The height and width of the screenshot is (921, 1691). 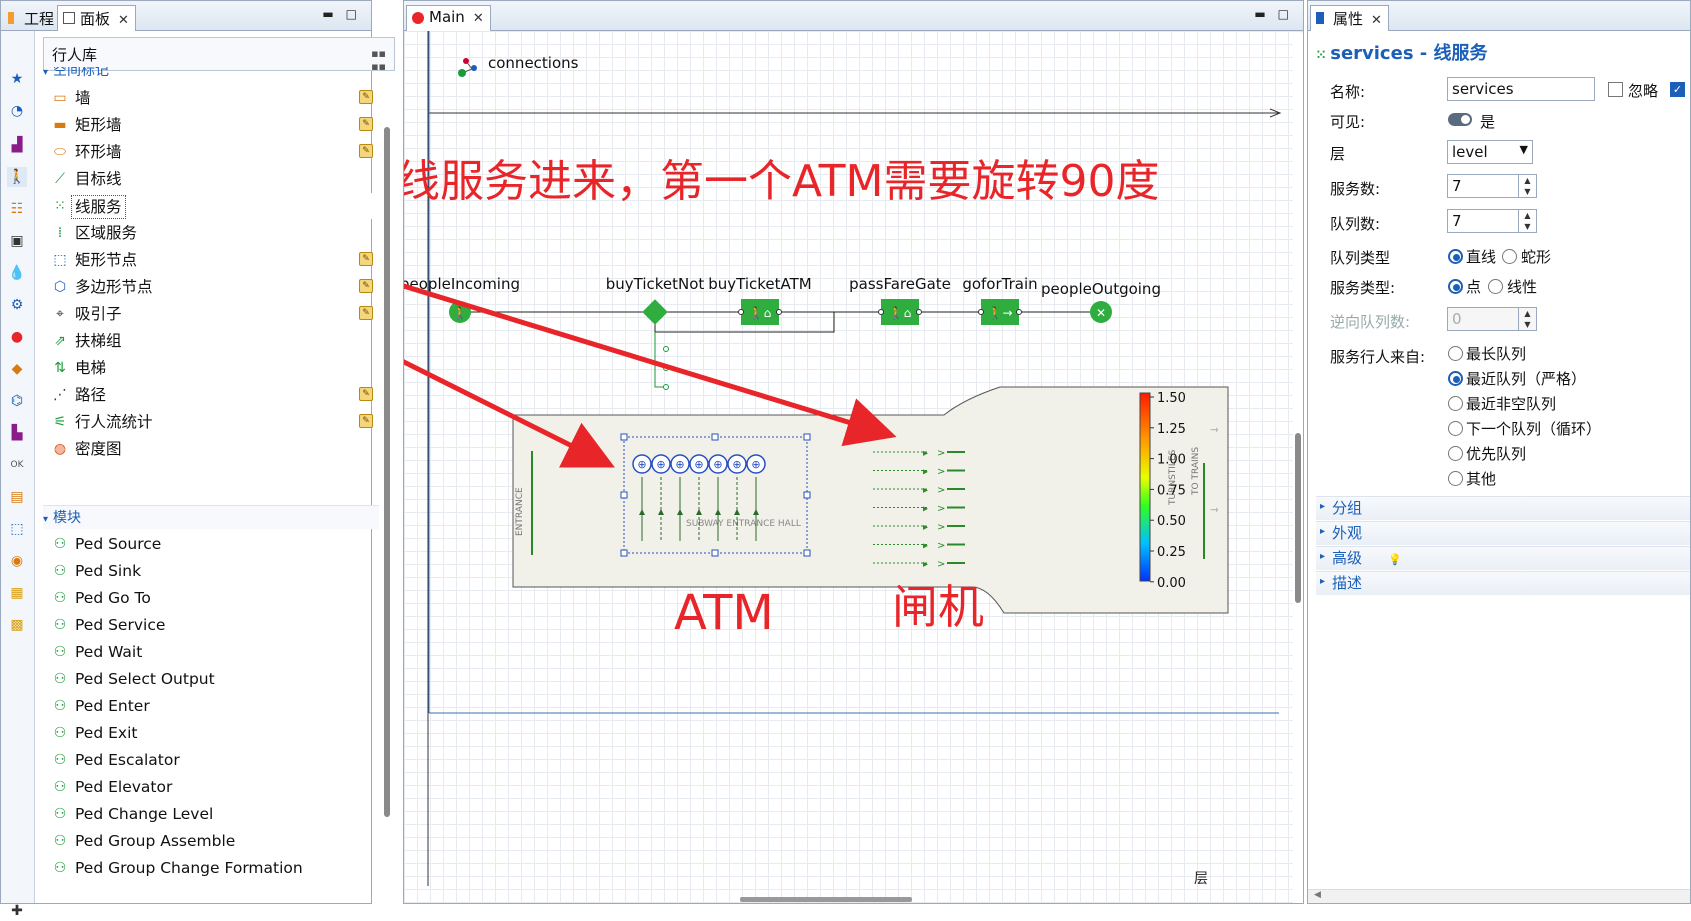 I want to click on palette-block: ⚇ Ped Sink, so click(x=210, y=571).